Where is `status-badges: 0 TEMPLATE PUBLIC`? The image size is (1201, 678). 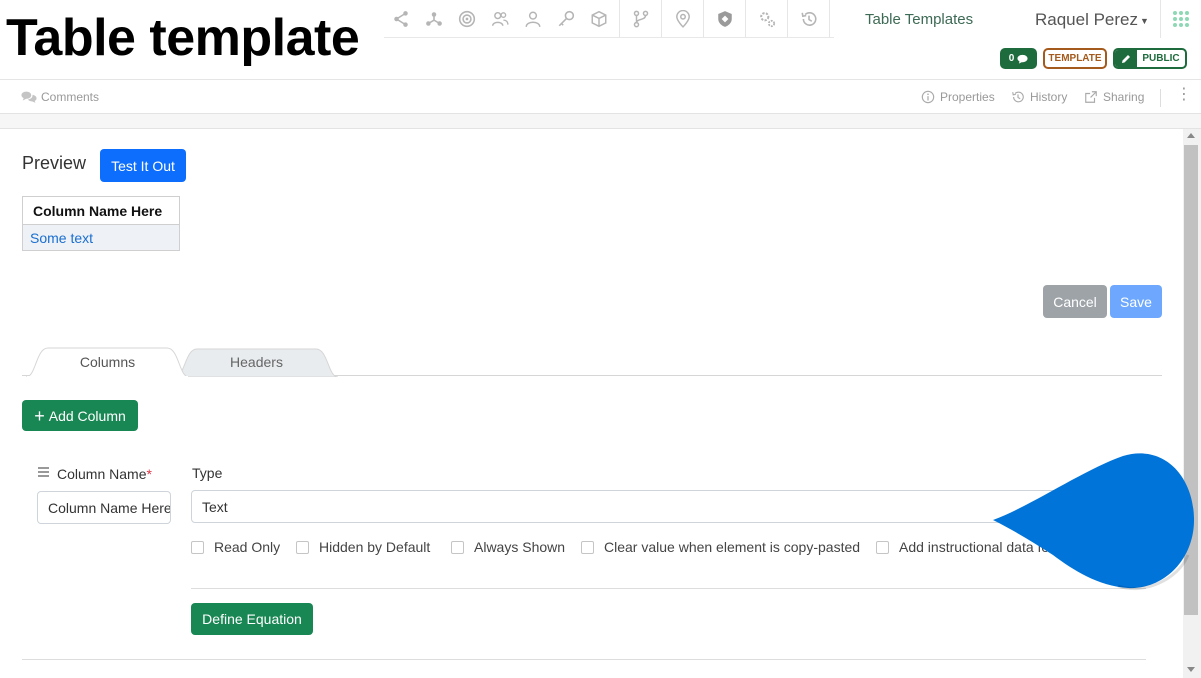 status-badges: 0 TEMPLATE PUBLIC is located at coordinates (1093, 58).